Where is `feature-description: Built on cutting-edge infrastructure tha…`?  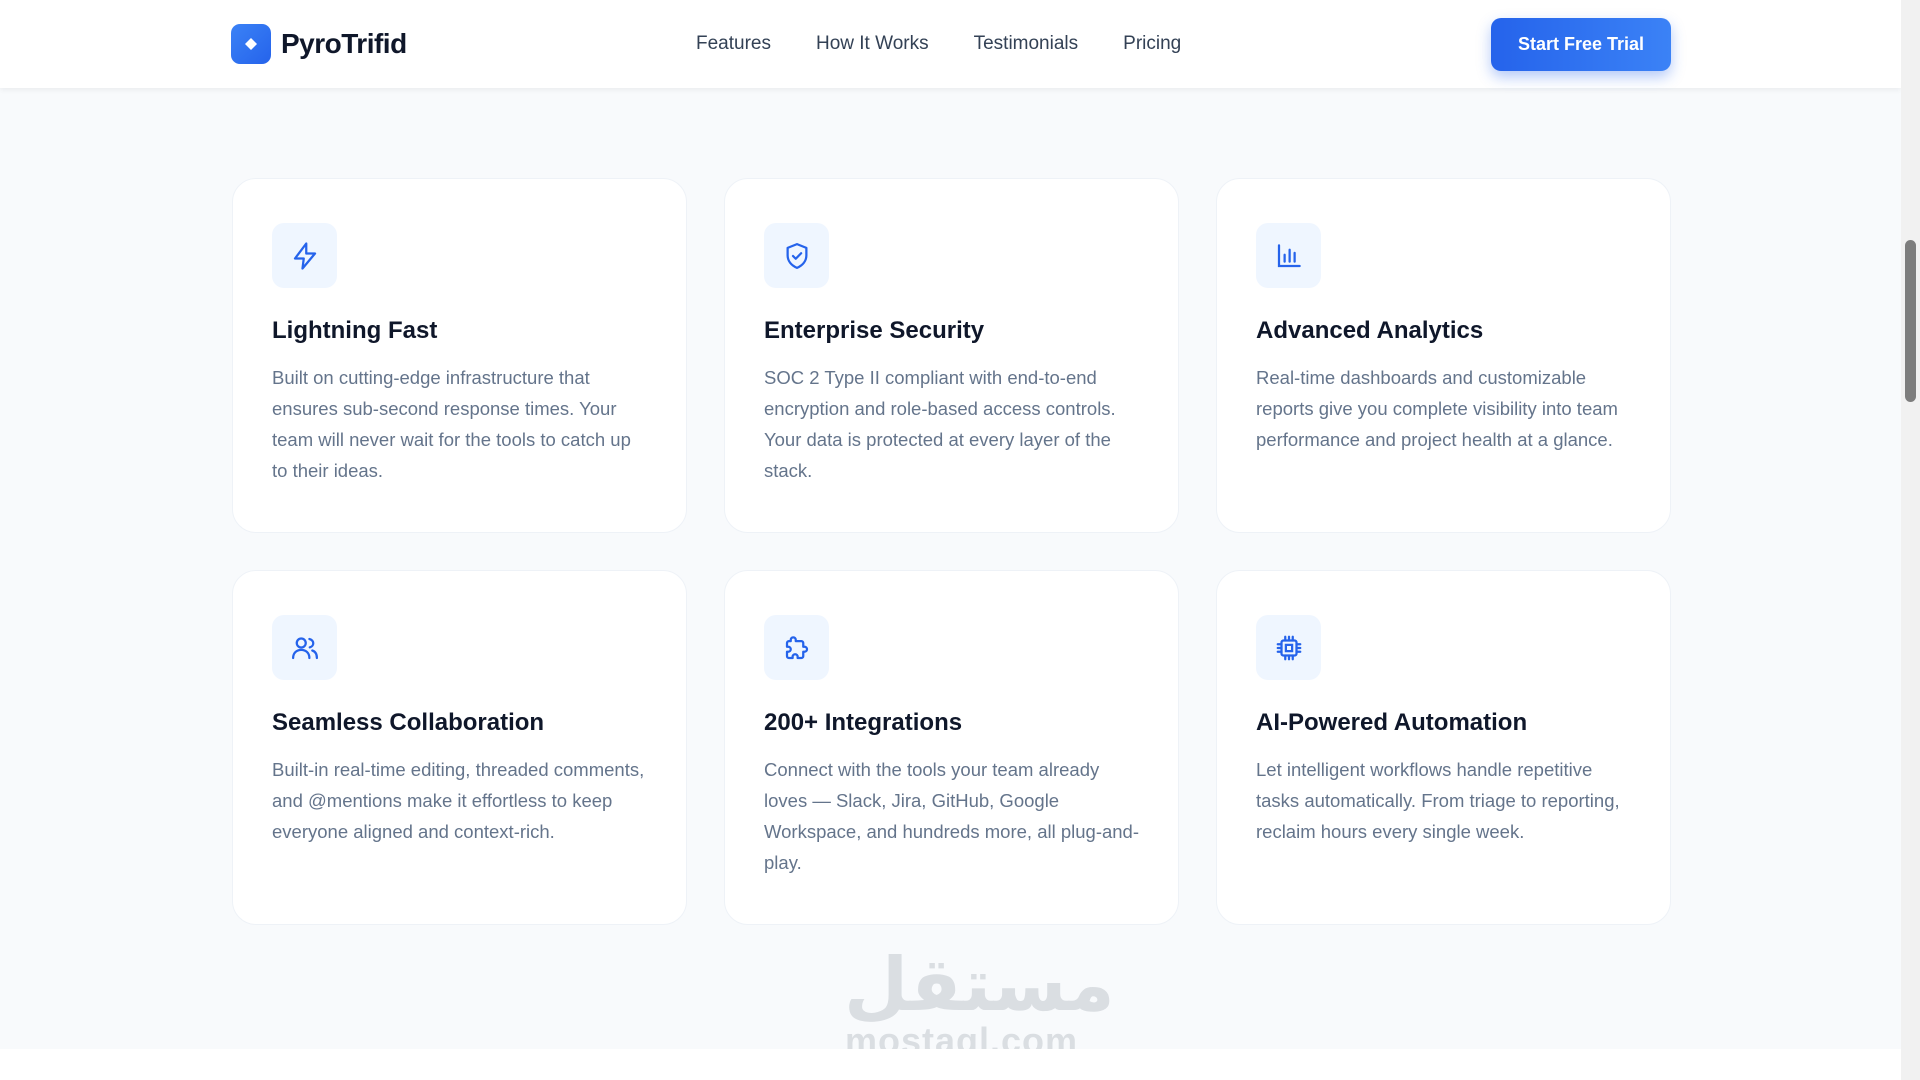 feature-description: Built on cutting-edge infrastructure tha… is located at coordinates (451, 424).